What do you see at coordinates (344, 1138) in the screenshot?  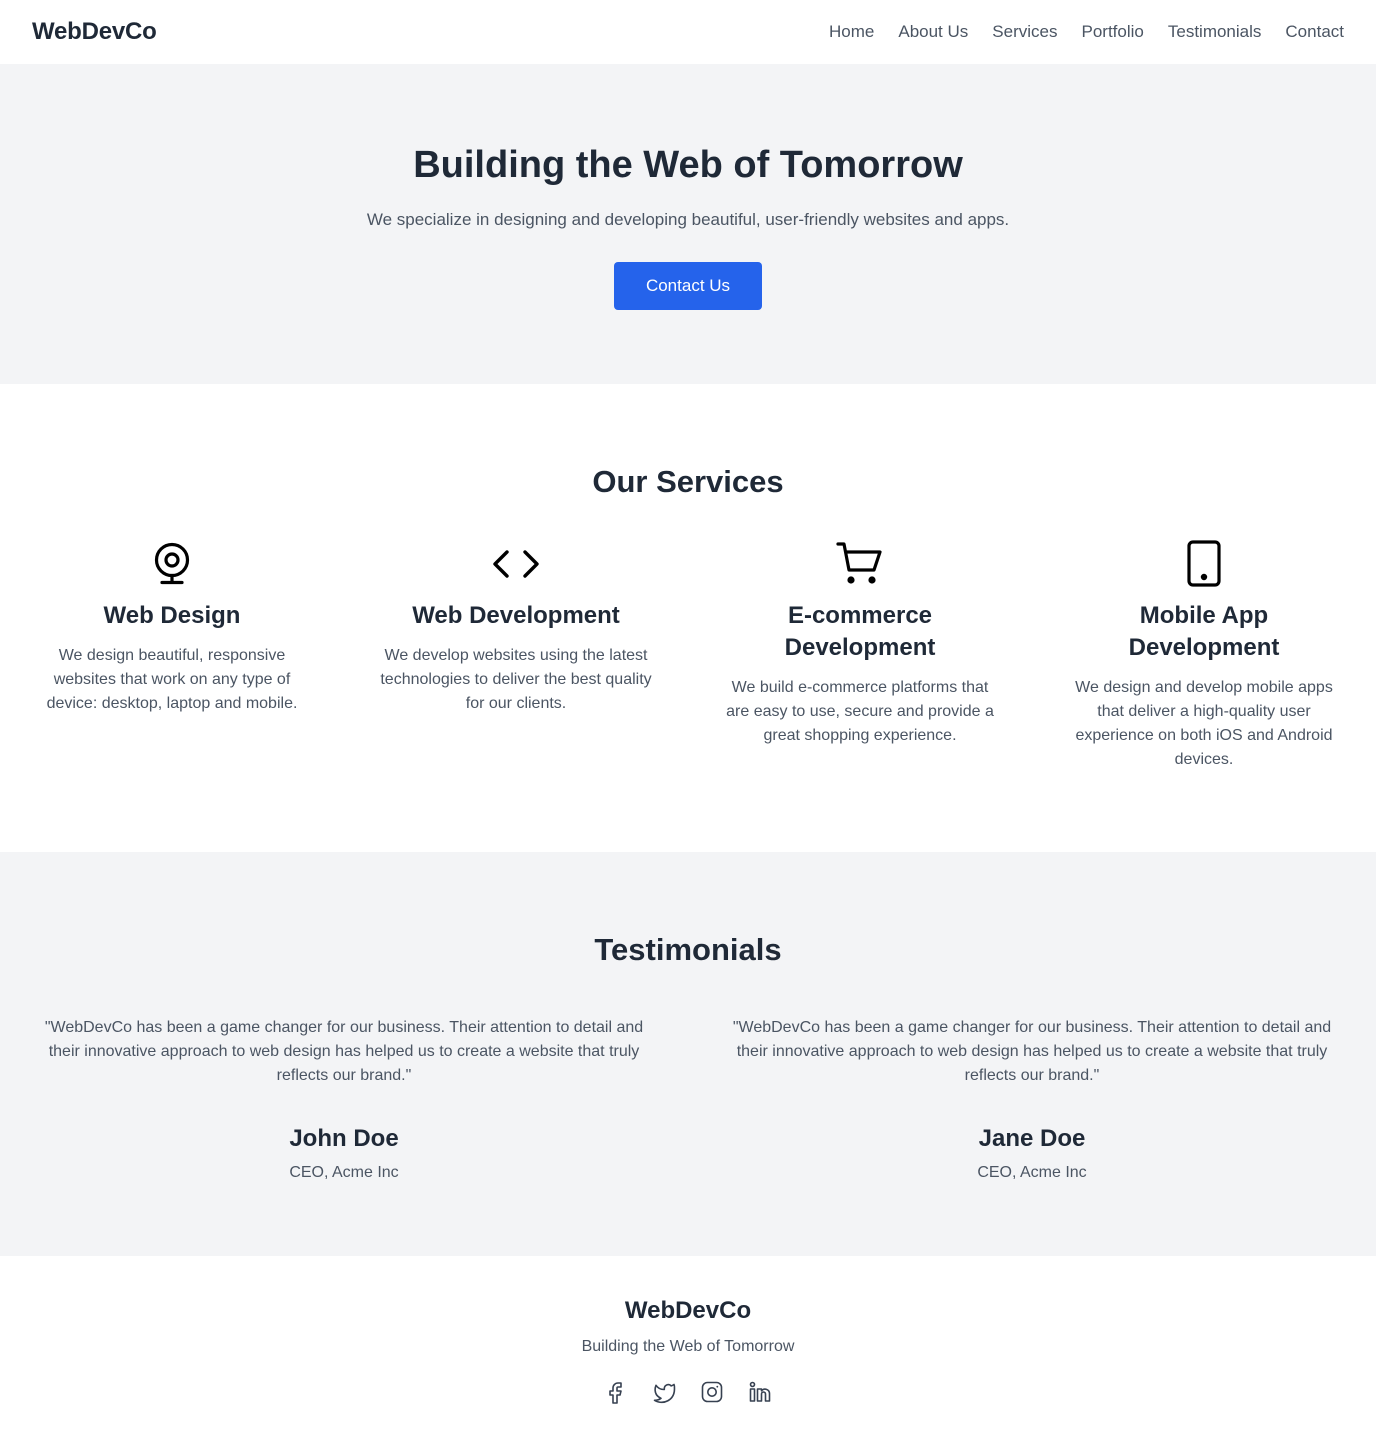 I see `testimonial-name: John Doe` at bounding box center [344, 1138].